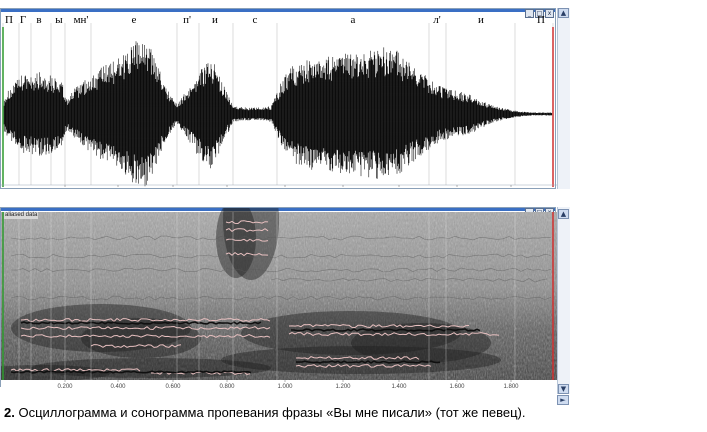 This screenshot has height=432, width=707. I want to click on time-tick-label: 1.200, so click(343, 386).